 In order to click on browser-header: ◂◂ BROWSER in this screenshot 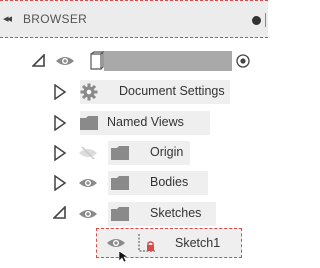, I will do `click(134, 19)`.